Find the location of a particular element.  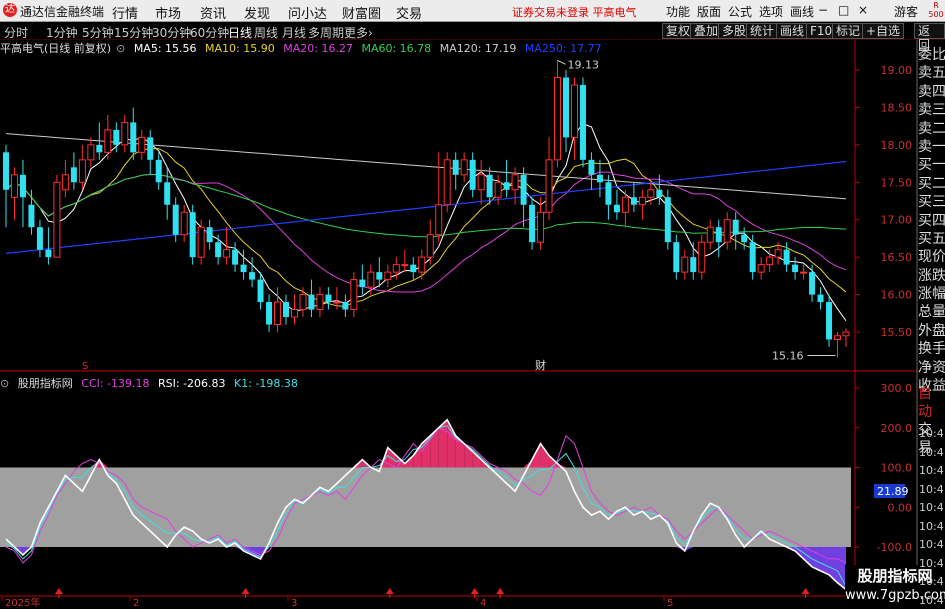

quote-side2-0: 自动 is located at coordinates (931, 403).